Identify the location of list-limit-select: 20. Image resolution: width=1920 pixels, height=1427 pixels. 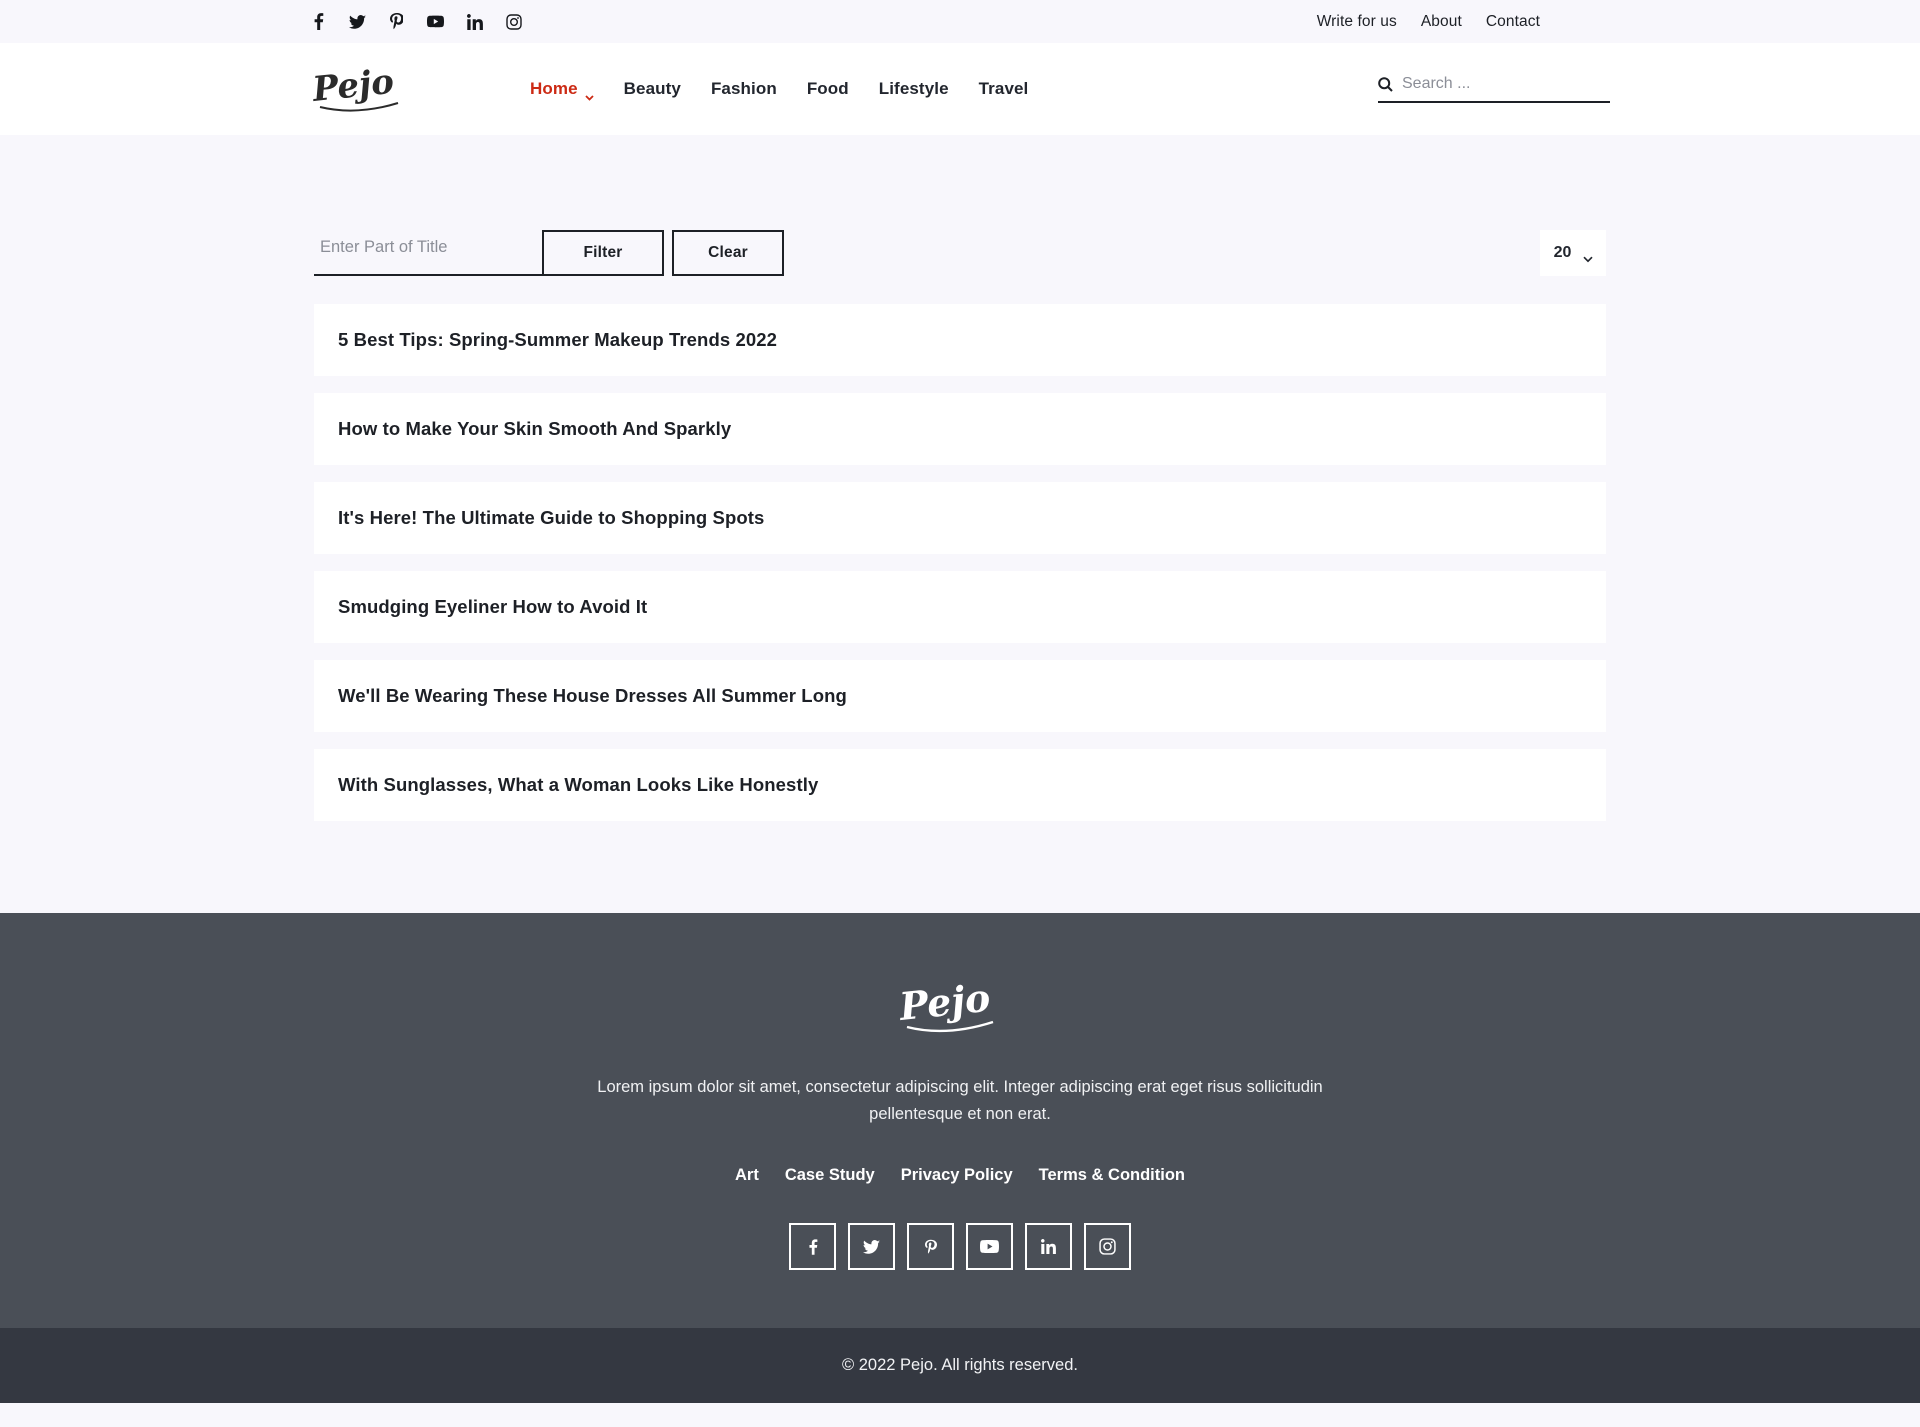
(1573, 253).